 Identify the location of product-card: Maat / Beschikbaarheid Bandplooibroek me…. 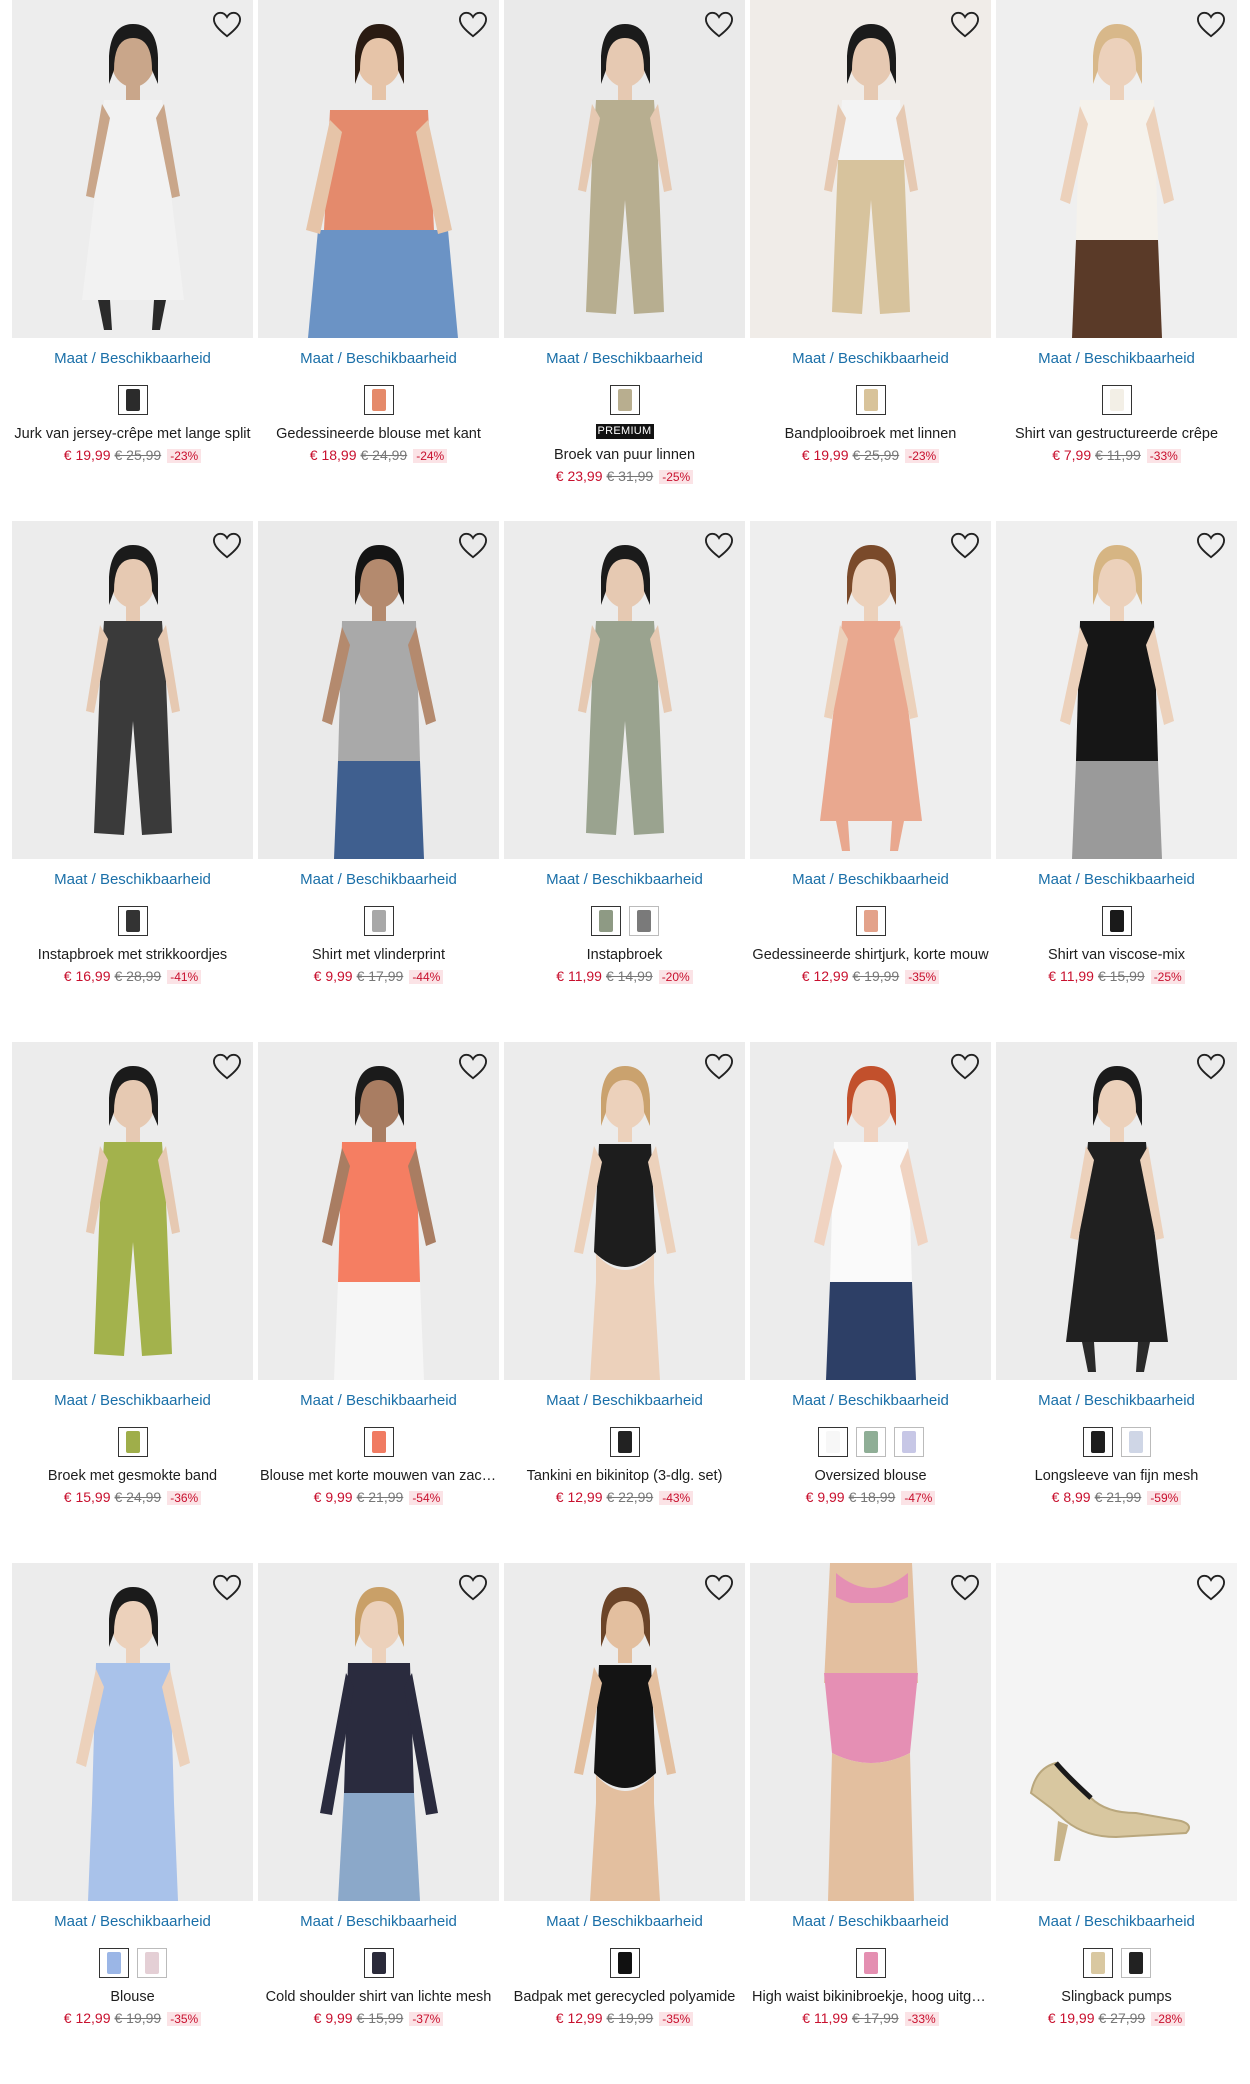
(870, 260).